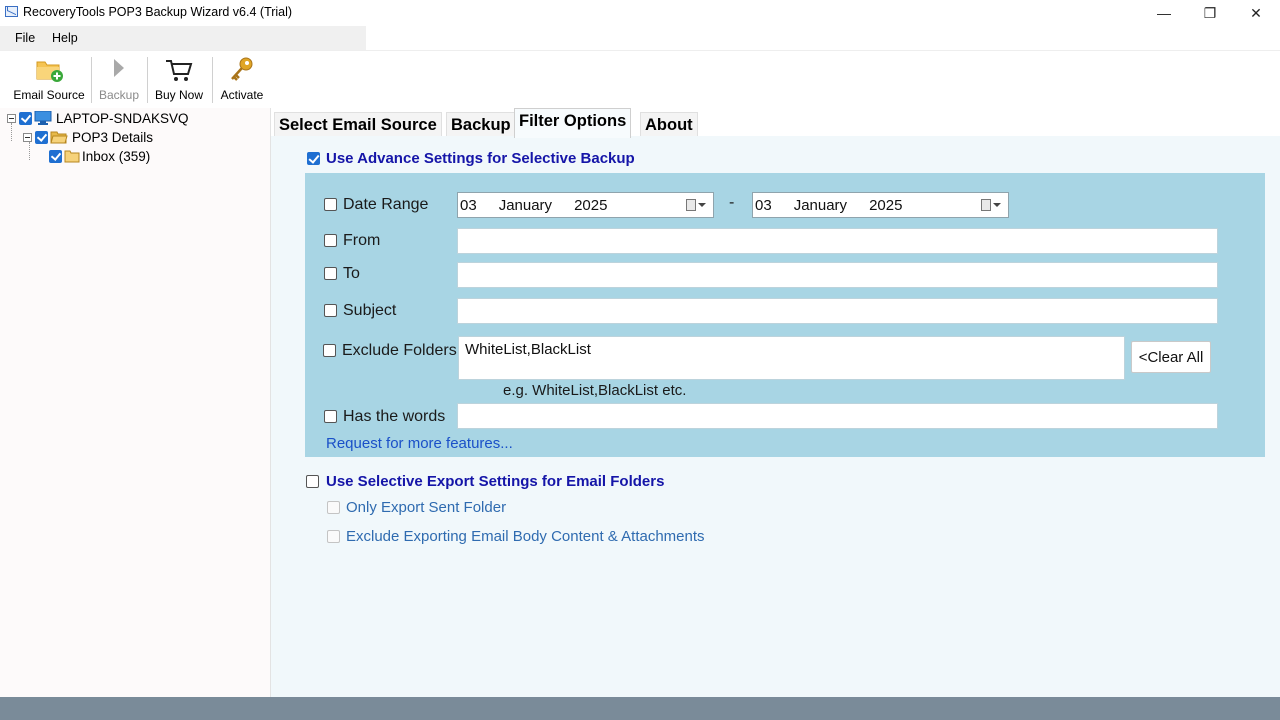  What do you see at coordinates (837, 416) in the screenshot?
I see `has-words-input` at bounding box center [837, 416].